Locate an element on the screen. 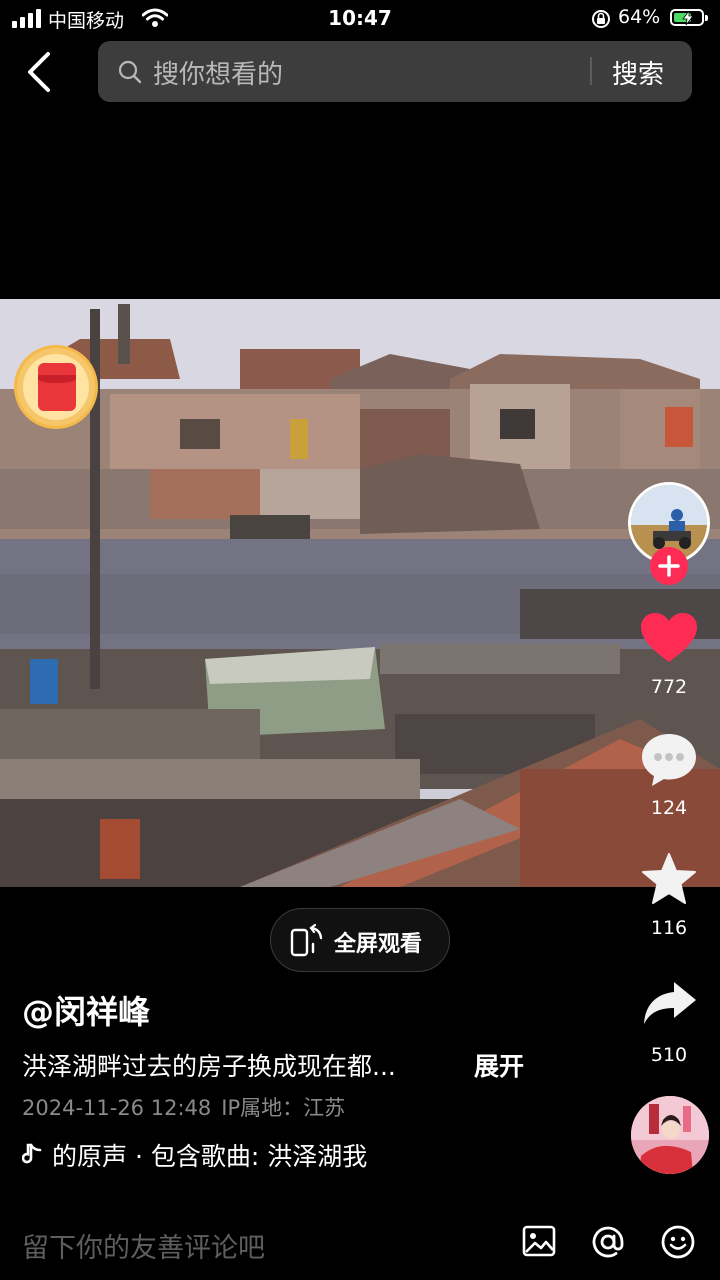  ip-location: IP属地：江苏 is located at coordinates (283, 1108).